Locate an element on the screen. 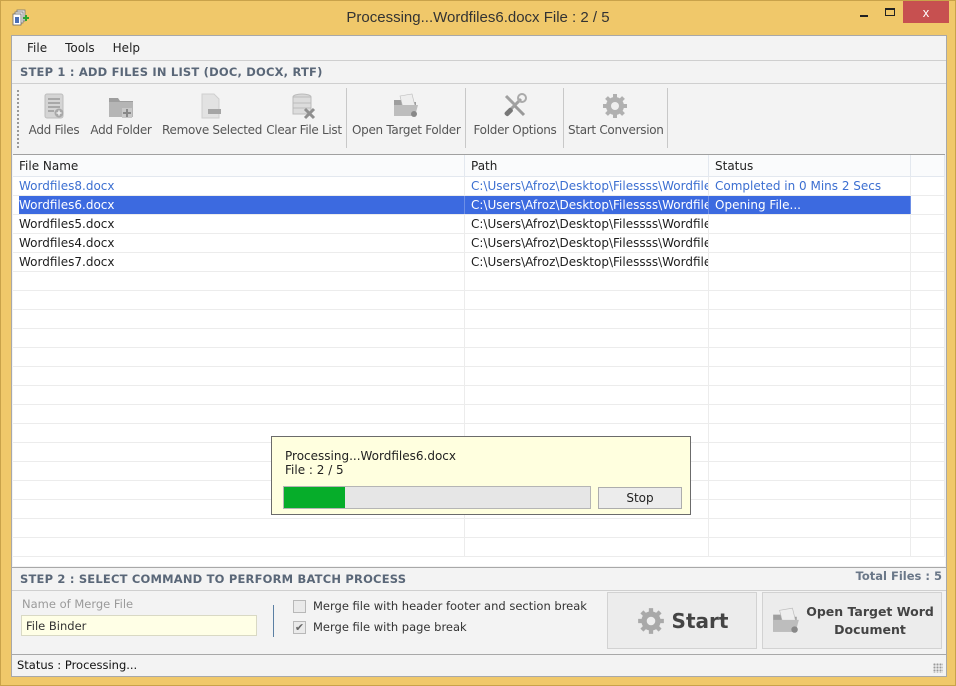 This screenshot has width=956, height=686. folder-options-button: Folder Options is located at coordinates (515, 119).